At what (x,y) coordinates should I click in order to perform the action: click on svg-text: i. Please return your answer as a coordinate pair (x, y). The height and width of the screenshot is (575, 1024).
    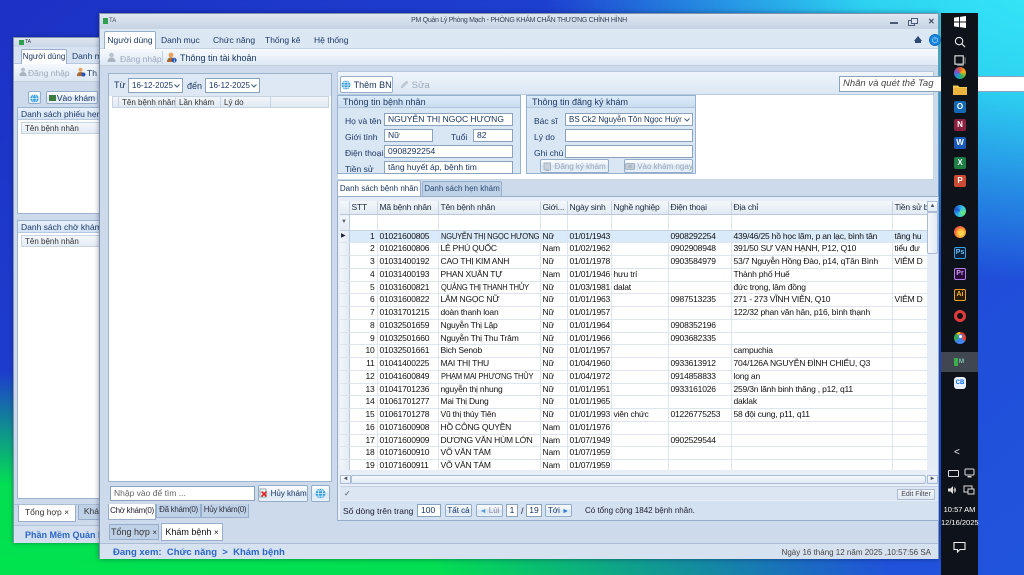
    Looking at the image, I should click on (174, 60).